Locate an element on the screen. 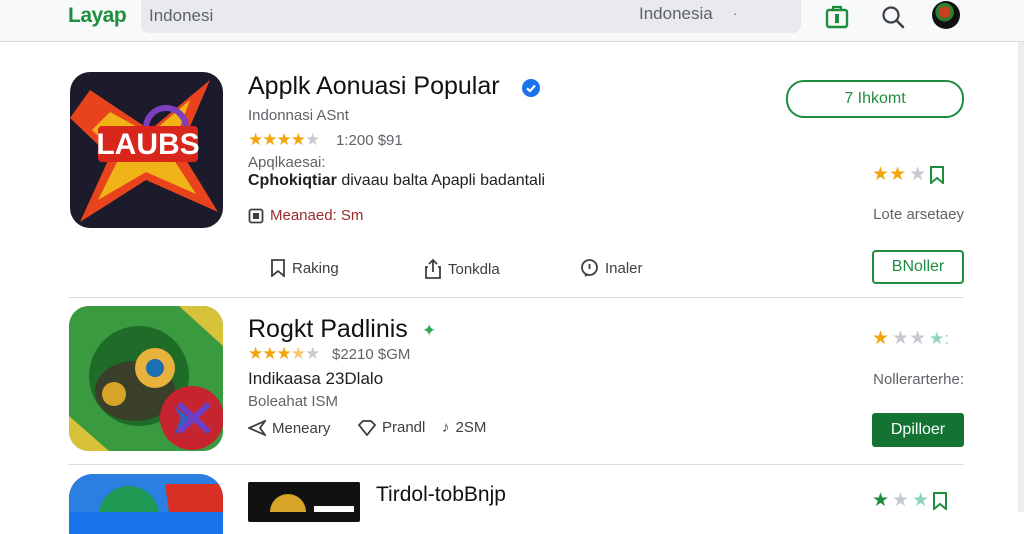  side-rating: ★ ★★ ★: is located at coordinates (910, 338).